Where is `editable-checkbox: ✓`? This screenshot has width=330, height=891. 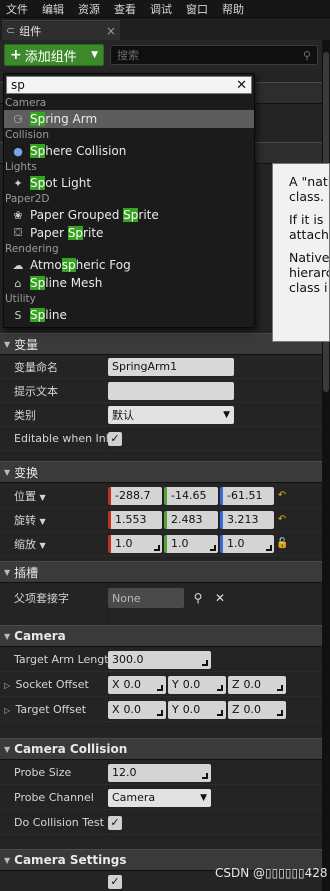
editable-checkbox: ✓ is located at coordinates (115, 438).